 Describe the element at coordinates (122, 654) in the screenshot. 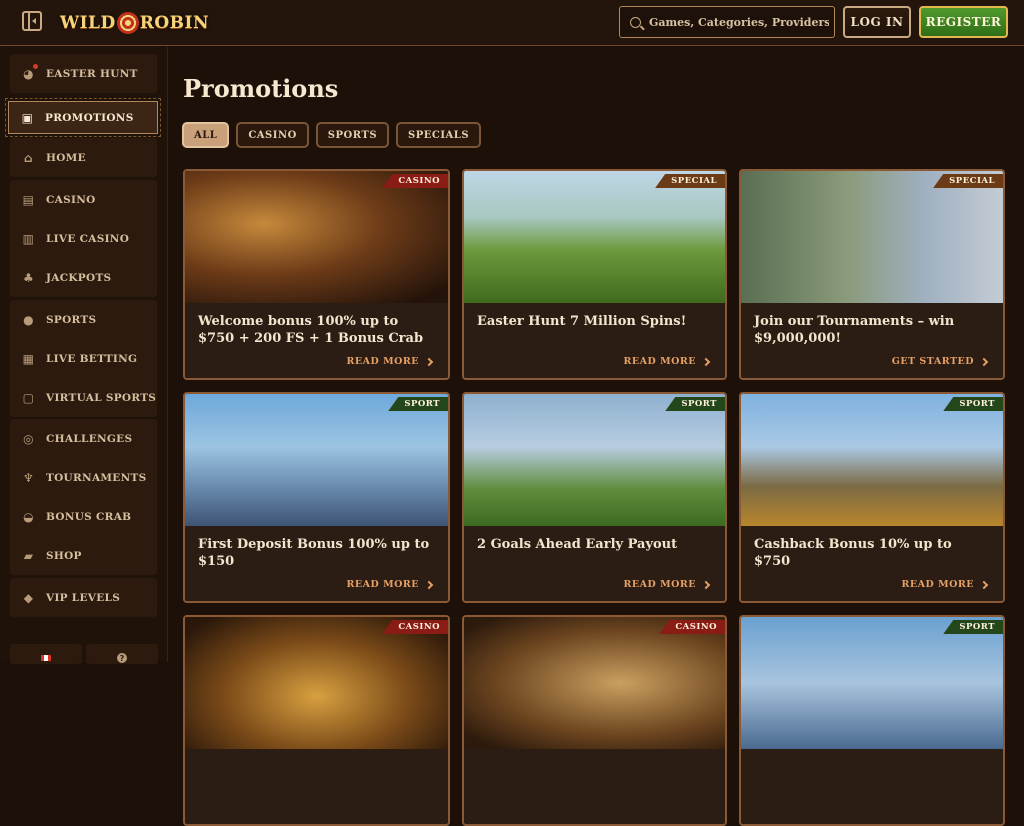

I see `help-button: ?` at that location.